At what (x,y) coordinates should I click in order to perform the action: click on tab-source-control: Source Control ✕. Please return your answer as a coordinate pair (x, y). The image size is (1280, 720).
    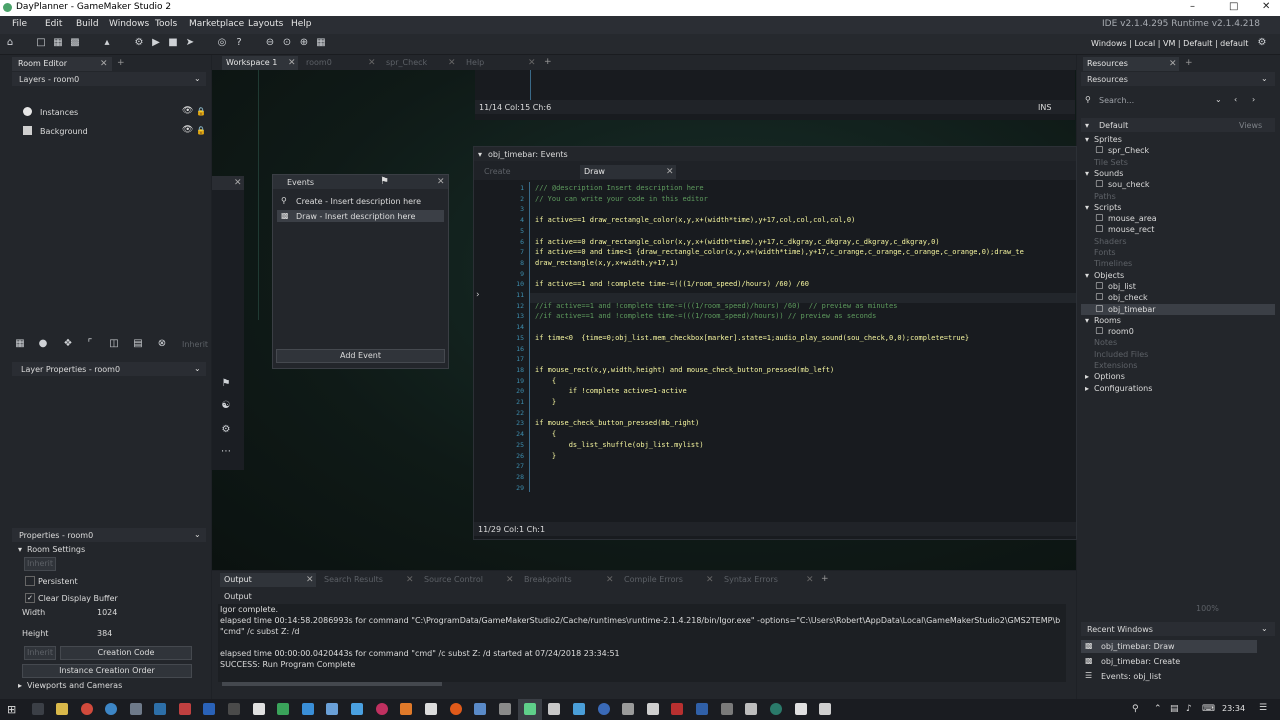
    Looking at the image, I should click on (468, 580).